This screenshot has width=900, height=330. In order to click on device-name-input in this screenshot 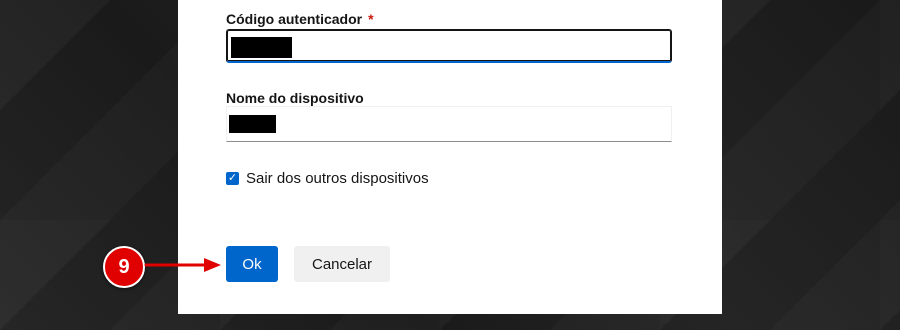, I will do `click(449, 124)`.